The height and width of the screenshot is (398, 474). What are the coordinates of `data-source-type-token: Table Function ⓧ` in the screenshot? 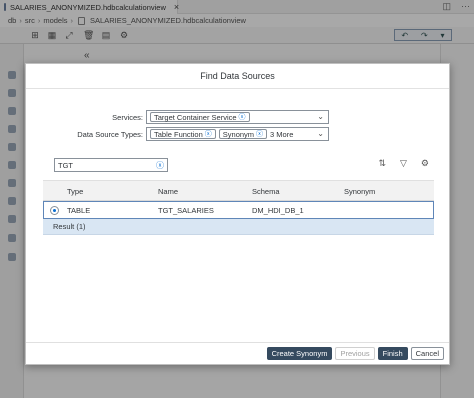 It's located at (183, 134).